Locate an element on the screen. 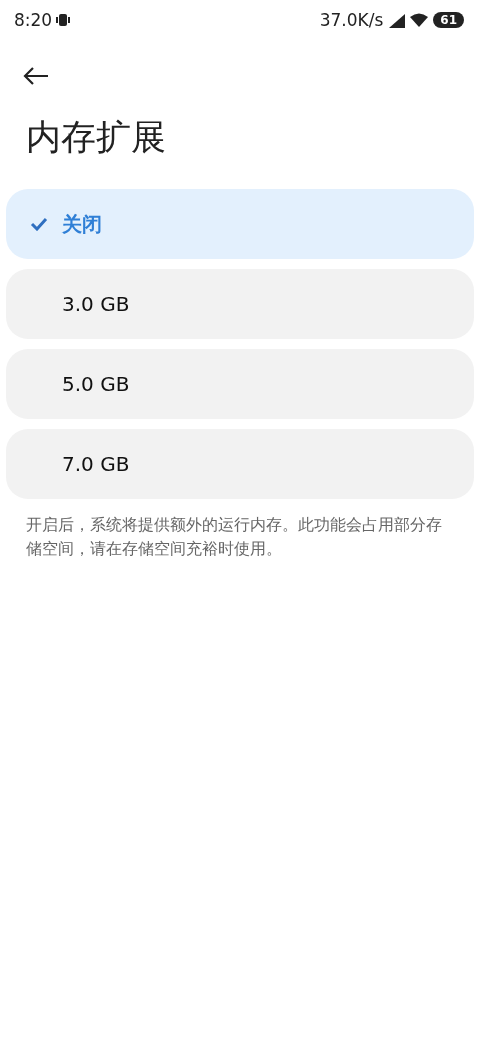 The image size is (480, 1051). option-item: 关闭 is located at coordinates (240, 224).